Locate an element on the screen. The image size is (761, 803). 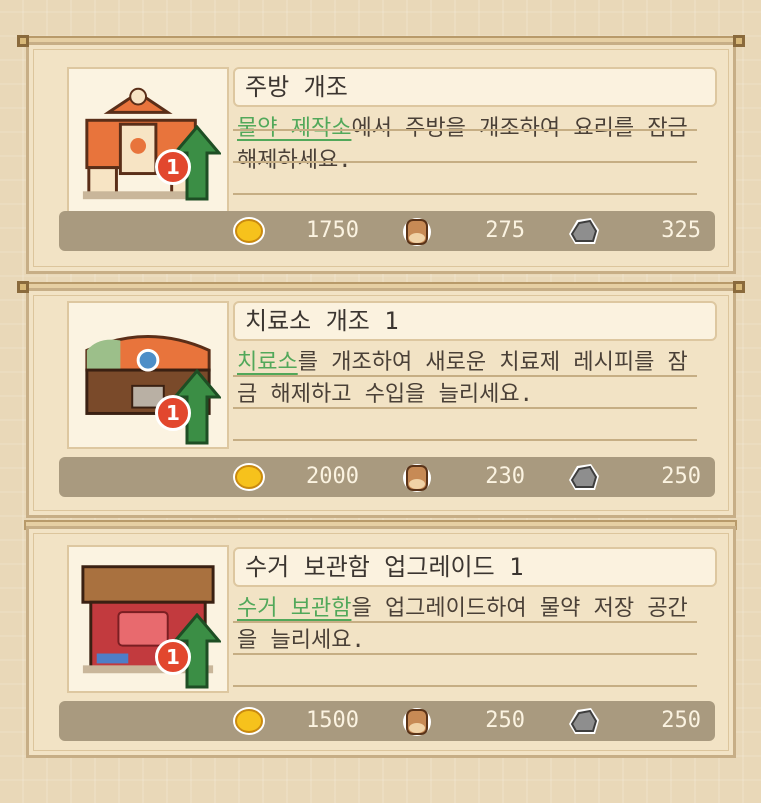
wood-cost: 230 is located at coordinates (505, 476).